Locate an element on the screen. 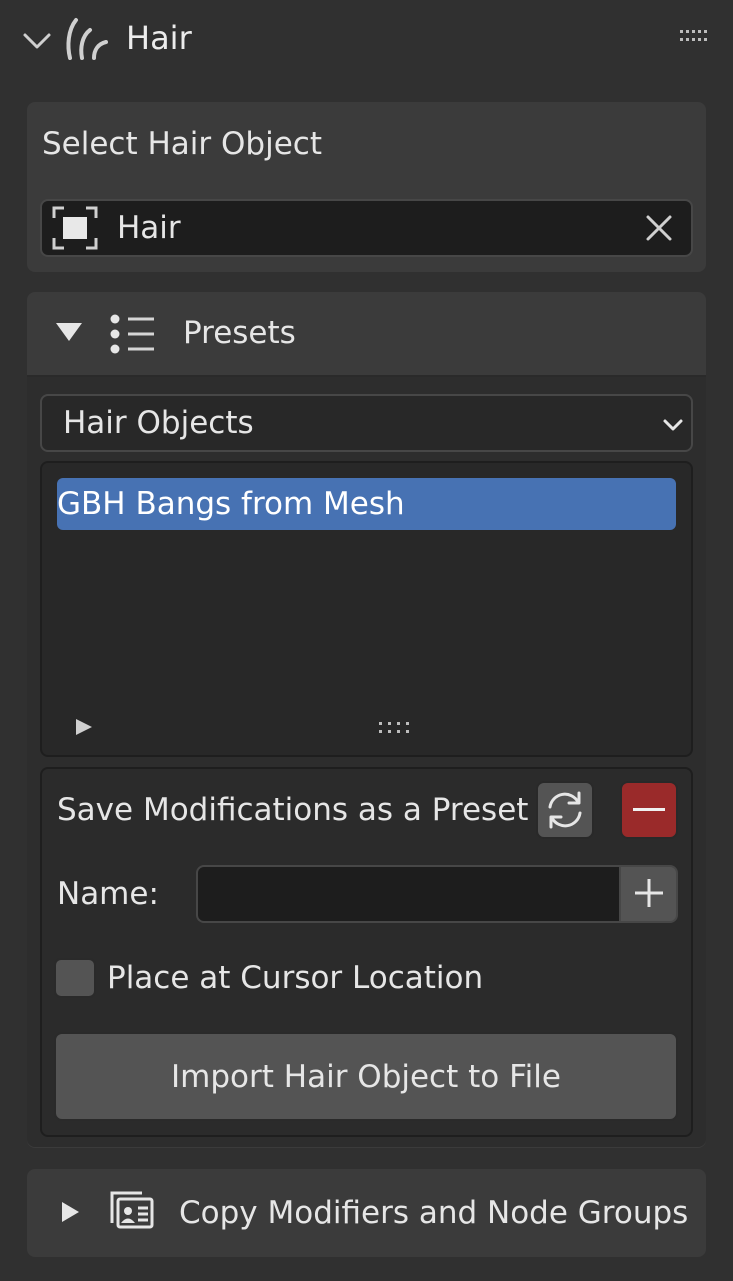 This screenshot has width=733, height=1281. preset-name-input is located at coordinates (408, 894).